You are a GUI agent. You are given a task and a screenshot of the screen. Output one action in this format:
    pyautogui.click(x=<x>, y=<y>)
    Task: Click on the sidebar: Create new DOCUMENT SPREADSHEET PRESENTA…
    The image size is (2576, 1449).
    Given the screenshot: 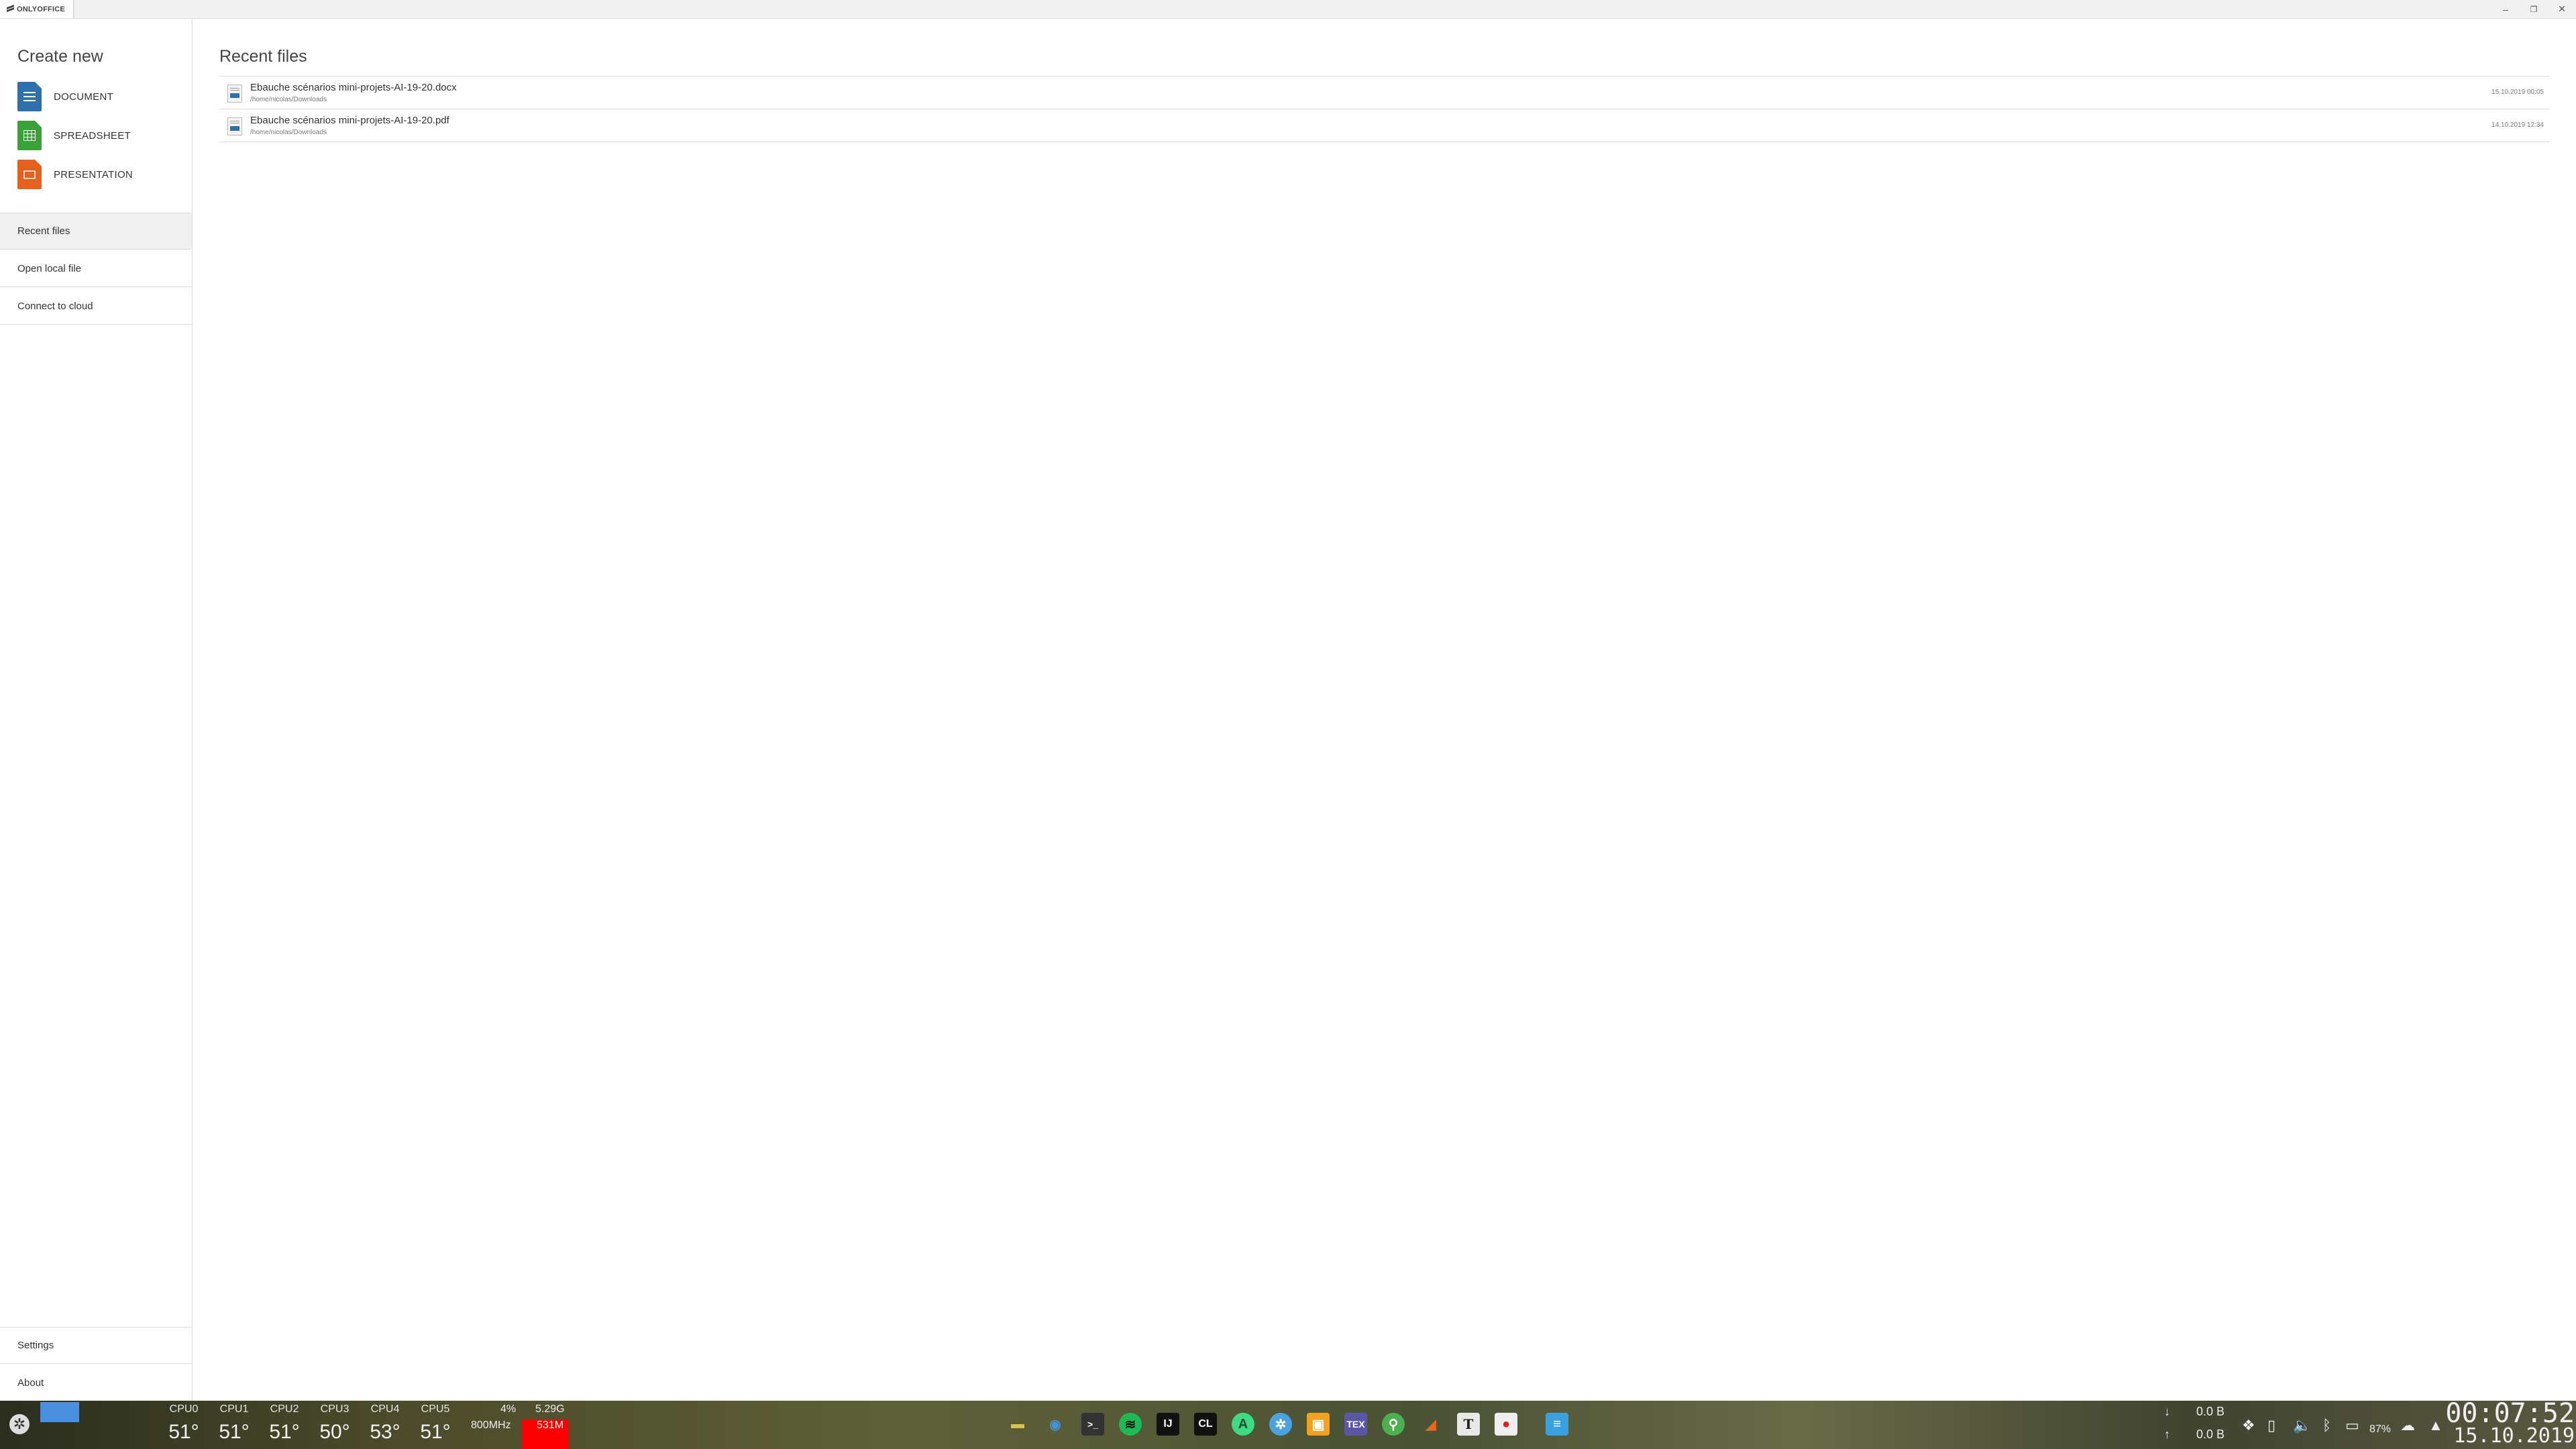 What is the action you would take?
    pyautogui.click(x=96, y=710)
    